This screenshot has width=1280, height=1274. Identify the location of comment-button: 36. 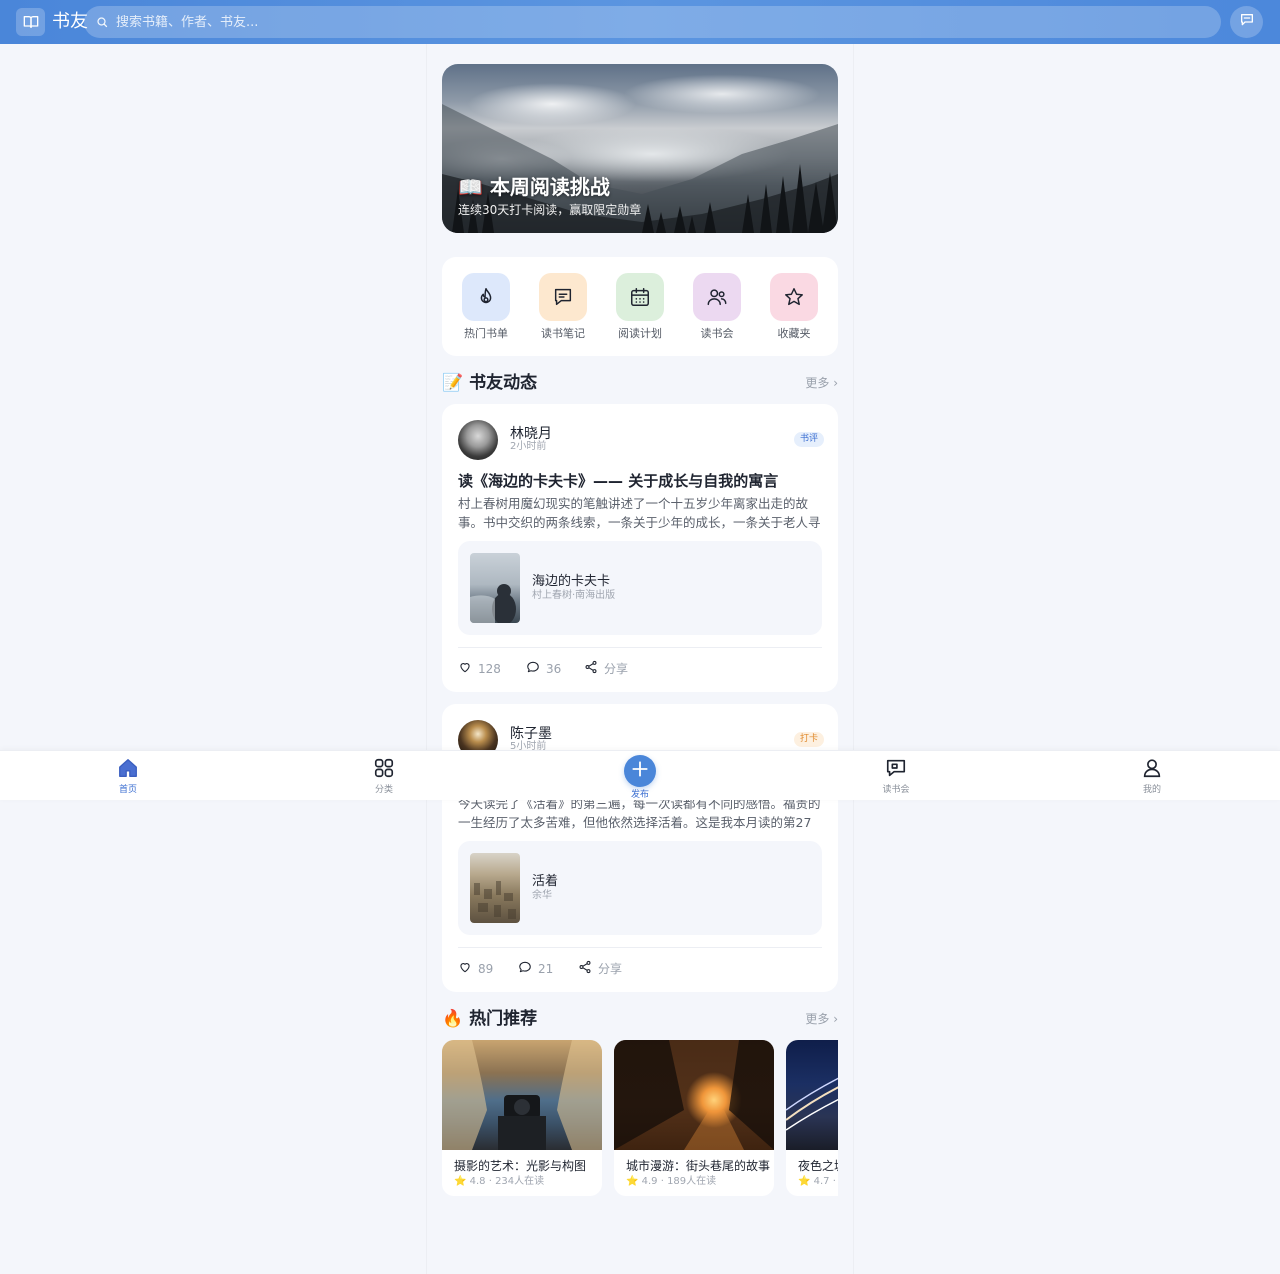
(543, 669).